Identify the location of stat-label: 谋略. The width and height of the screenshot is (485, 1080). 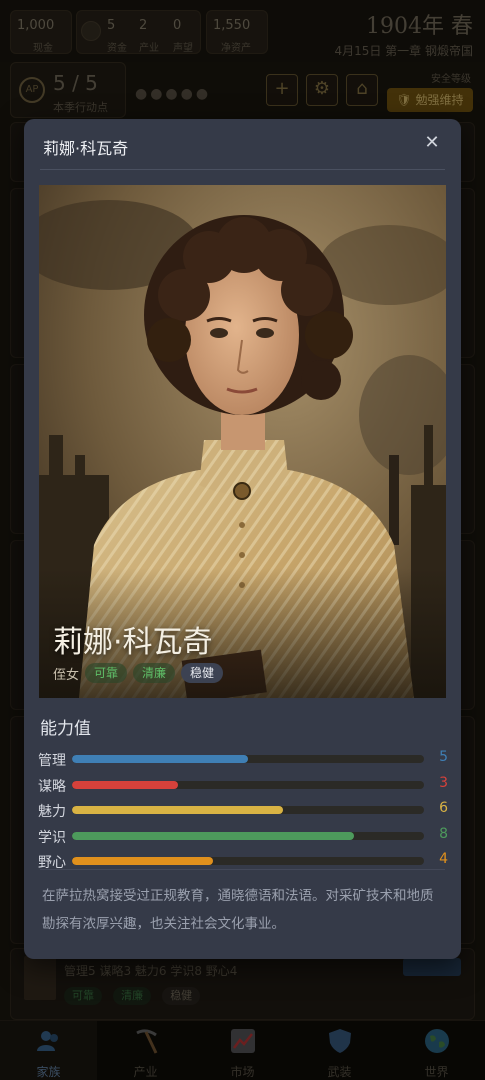
(52, 786).